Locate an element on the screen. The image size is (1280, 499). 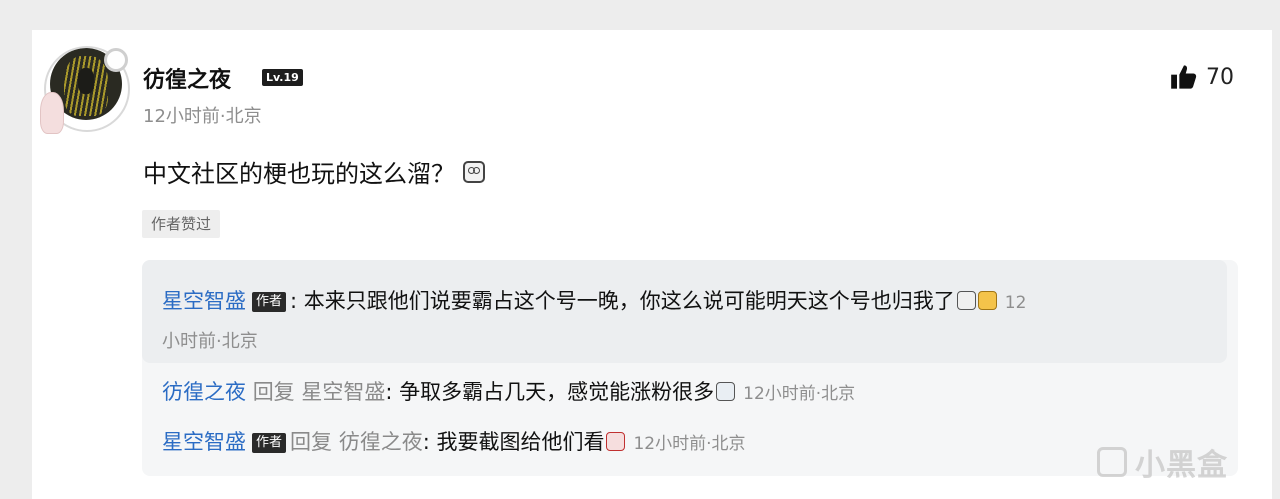
watermark: 小黑盒 is located at coordinates (1162, 462).